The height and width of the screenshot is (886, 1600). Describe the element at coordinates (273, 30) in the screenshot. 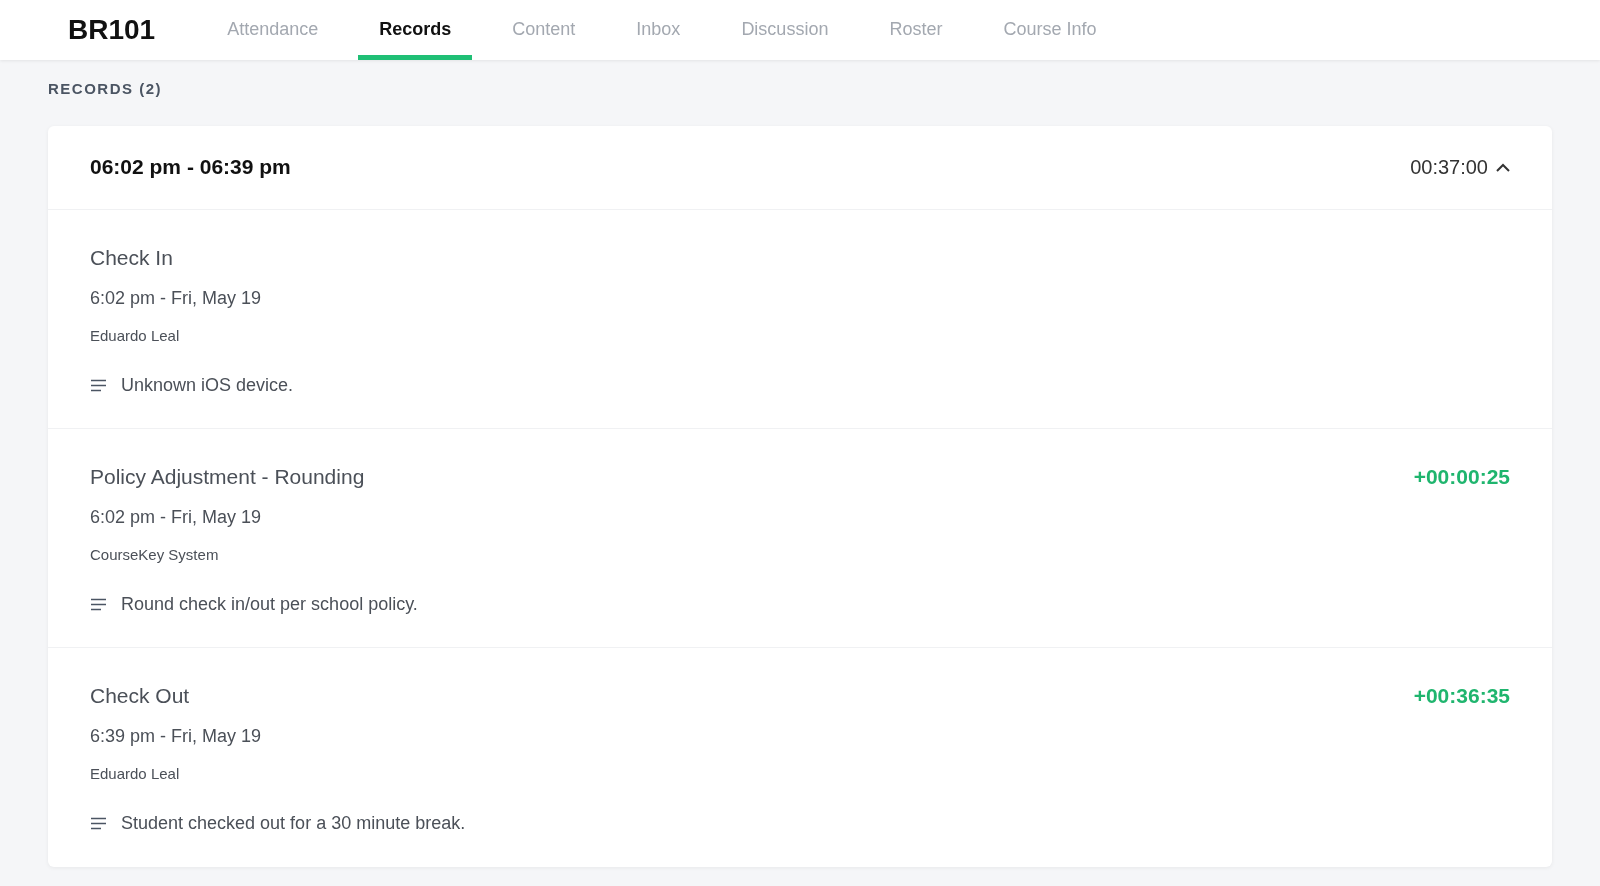

I see `nav-tab: Attendance` at that location.